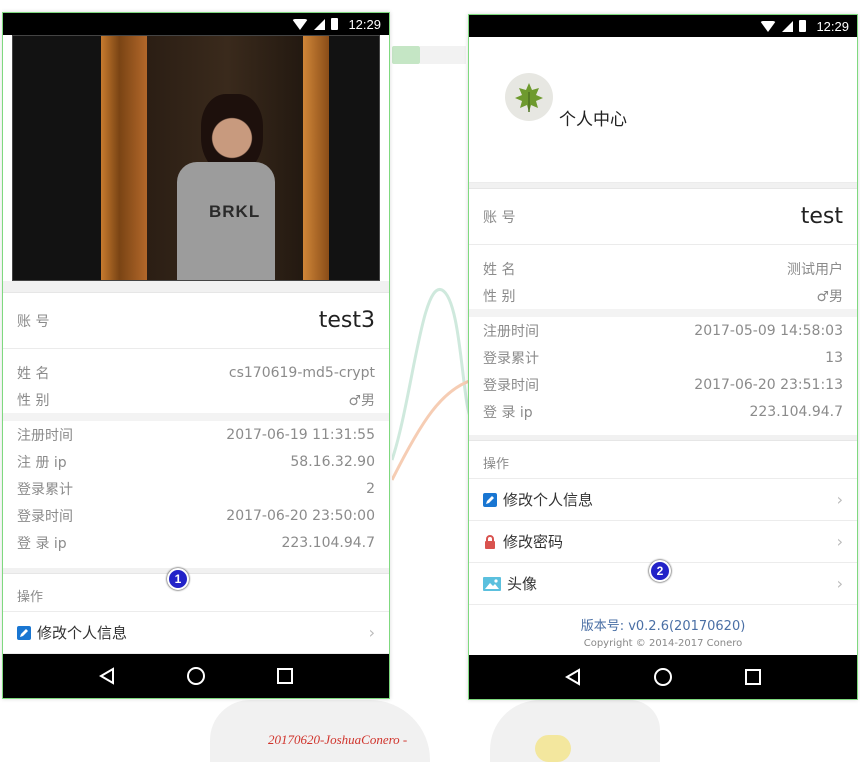  Describe the element at coordinates (533, 542) in the screenshot. I see `menu-label: 修改密码` at that location.